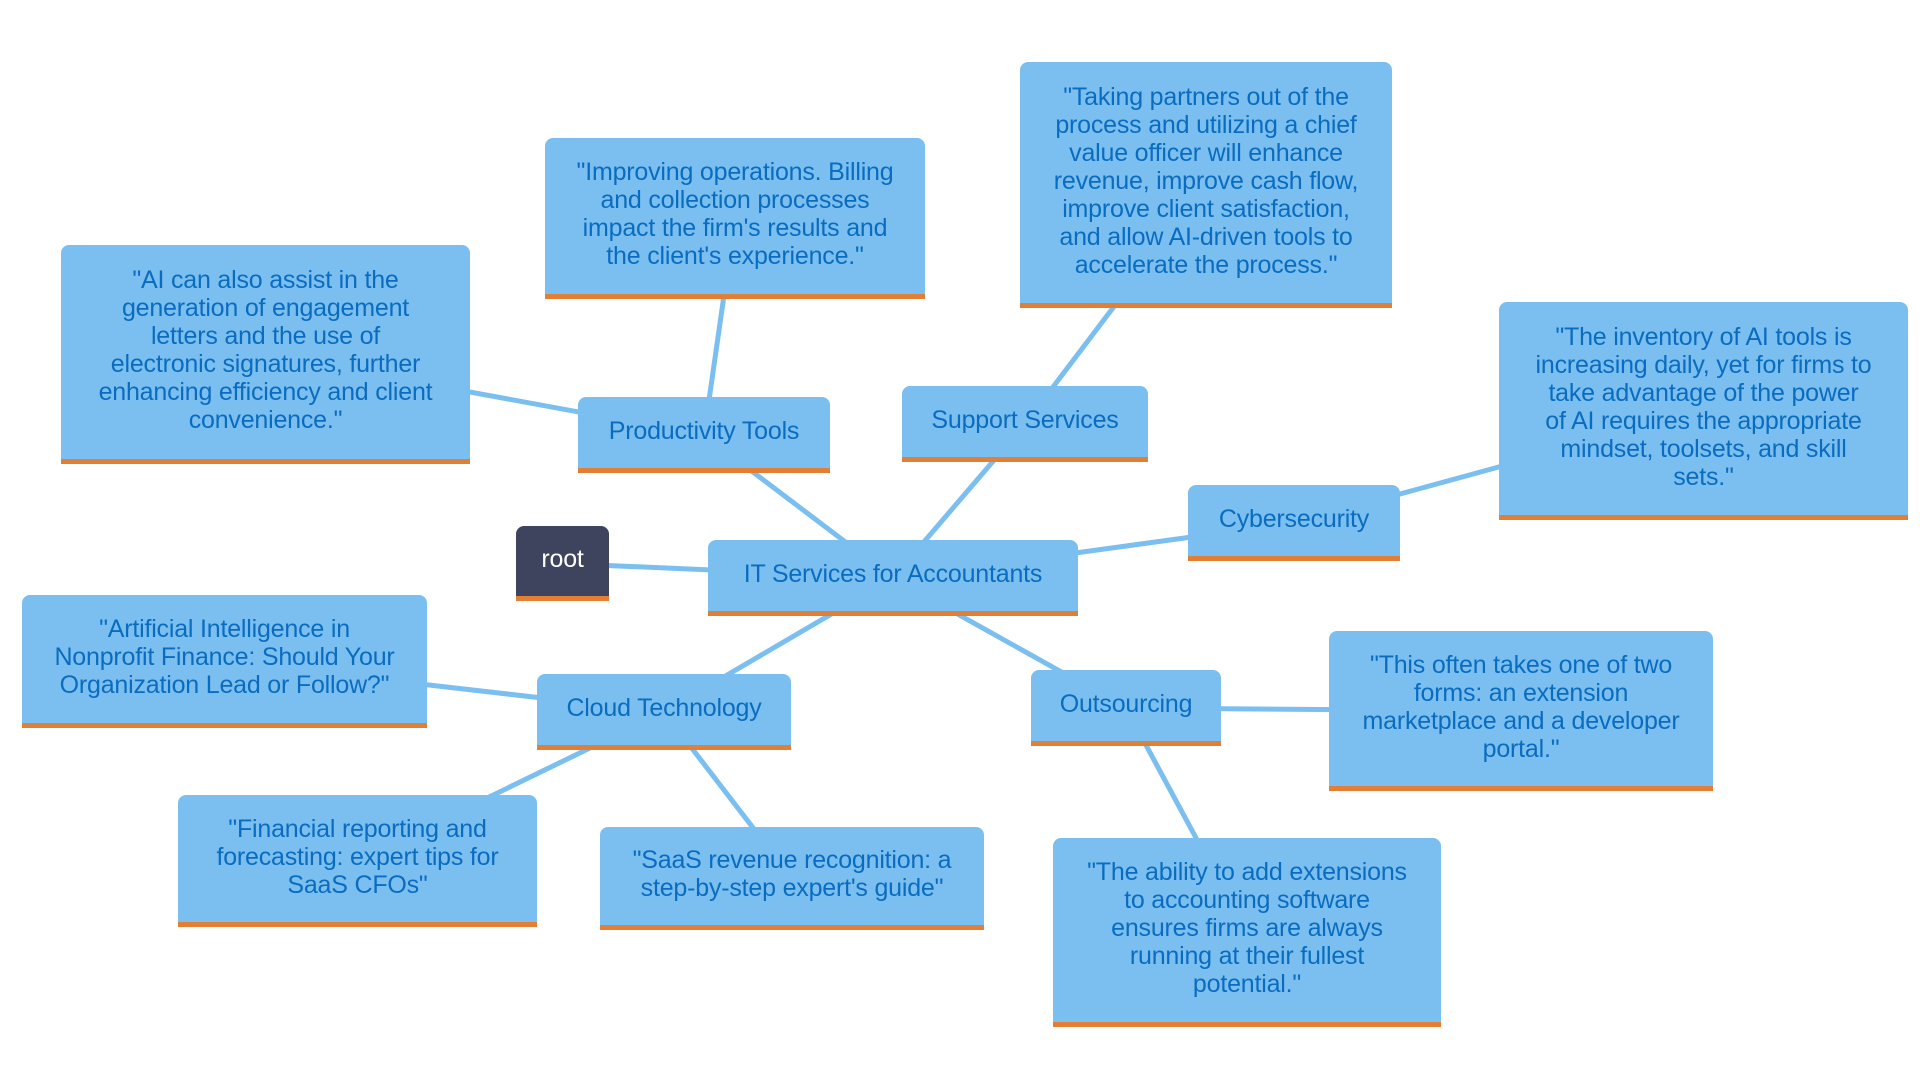 The image size is (1920, 1080). Describe the element at coordinates (704, 430) in the screenshot. I see `productivity-tools-label: Productivity Tools` at that location.